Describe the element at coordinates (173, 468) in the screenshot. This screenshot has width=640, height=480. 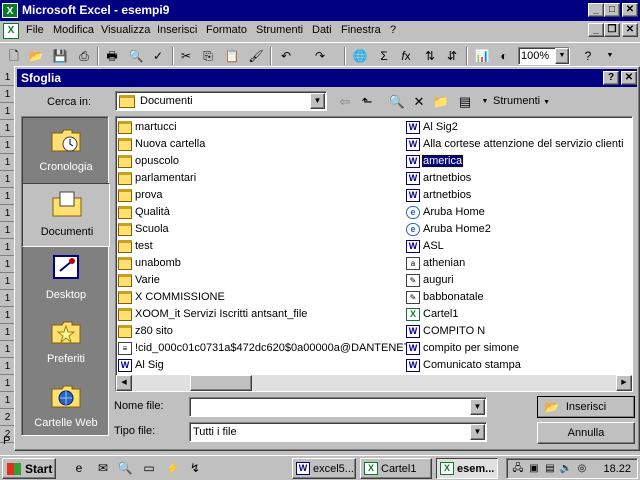
I see `winamp-icon: ⚡` at that location.